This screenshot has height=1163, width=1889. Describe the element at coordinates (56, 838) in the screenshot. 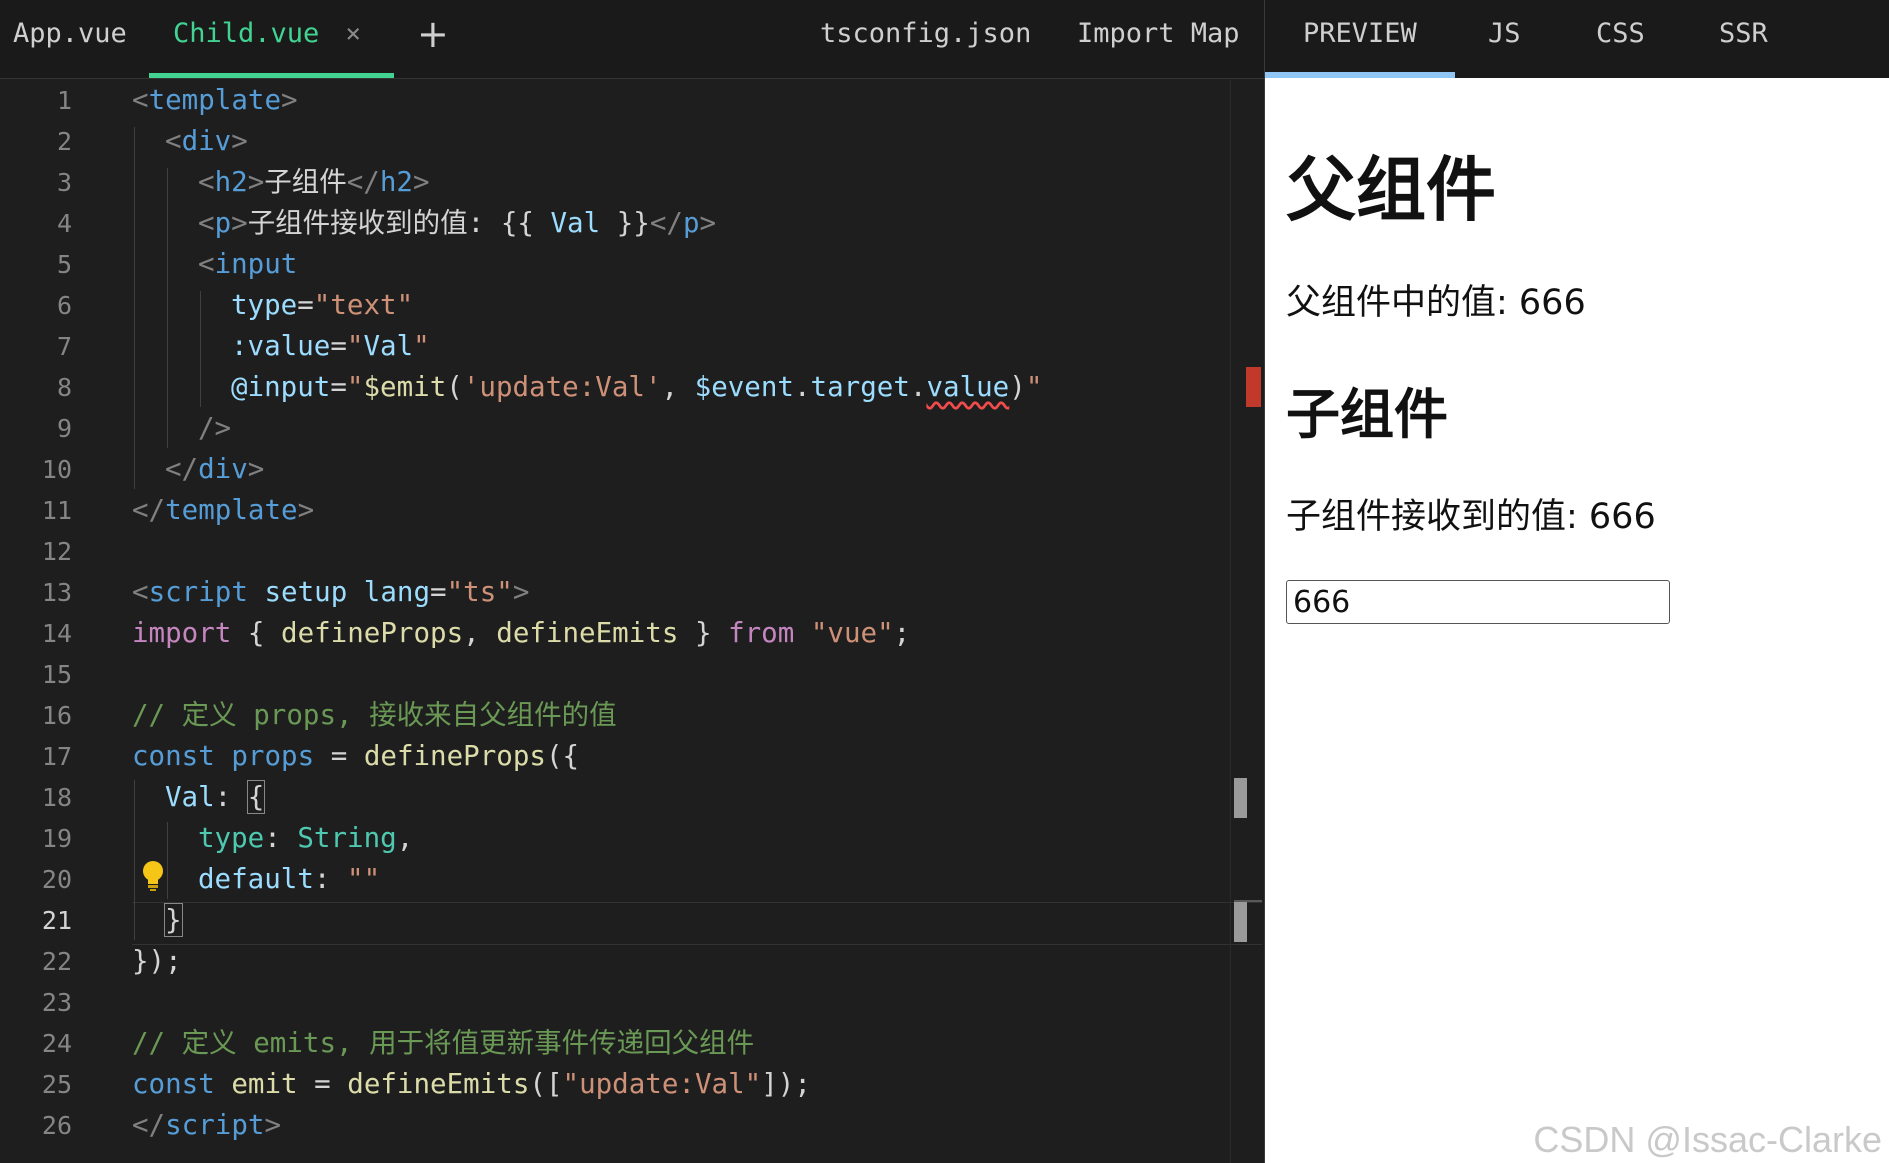

I see `line-number: 19` at that location.